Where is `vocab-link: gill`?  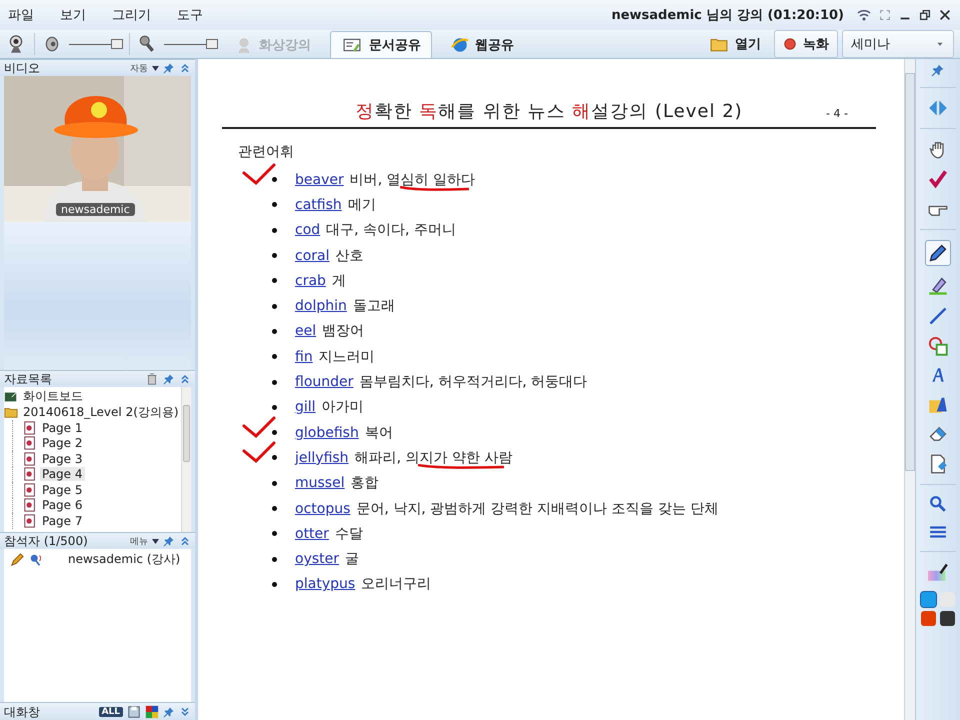 vocab-link: gill is located at coordinates (305, 407).